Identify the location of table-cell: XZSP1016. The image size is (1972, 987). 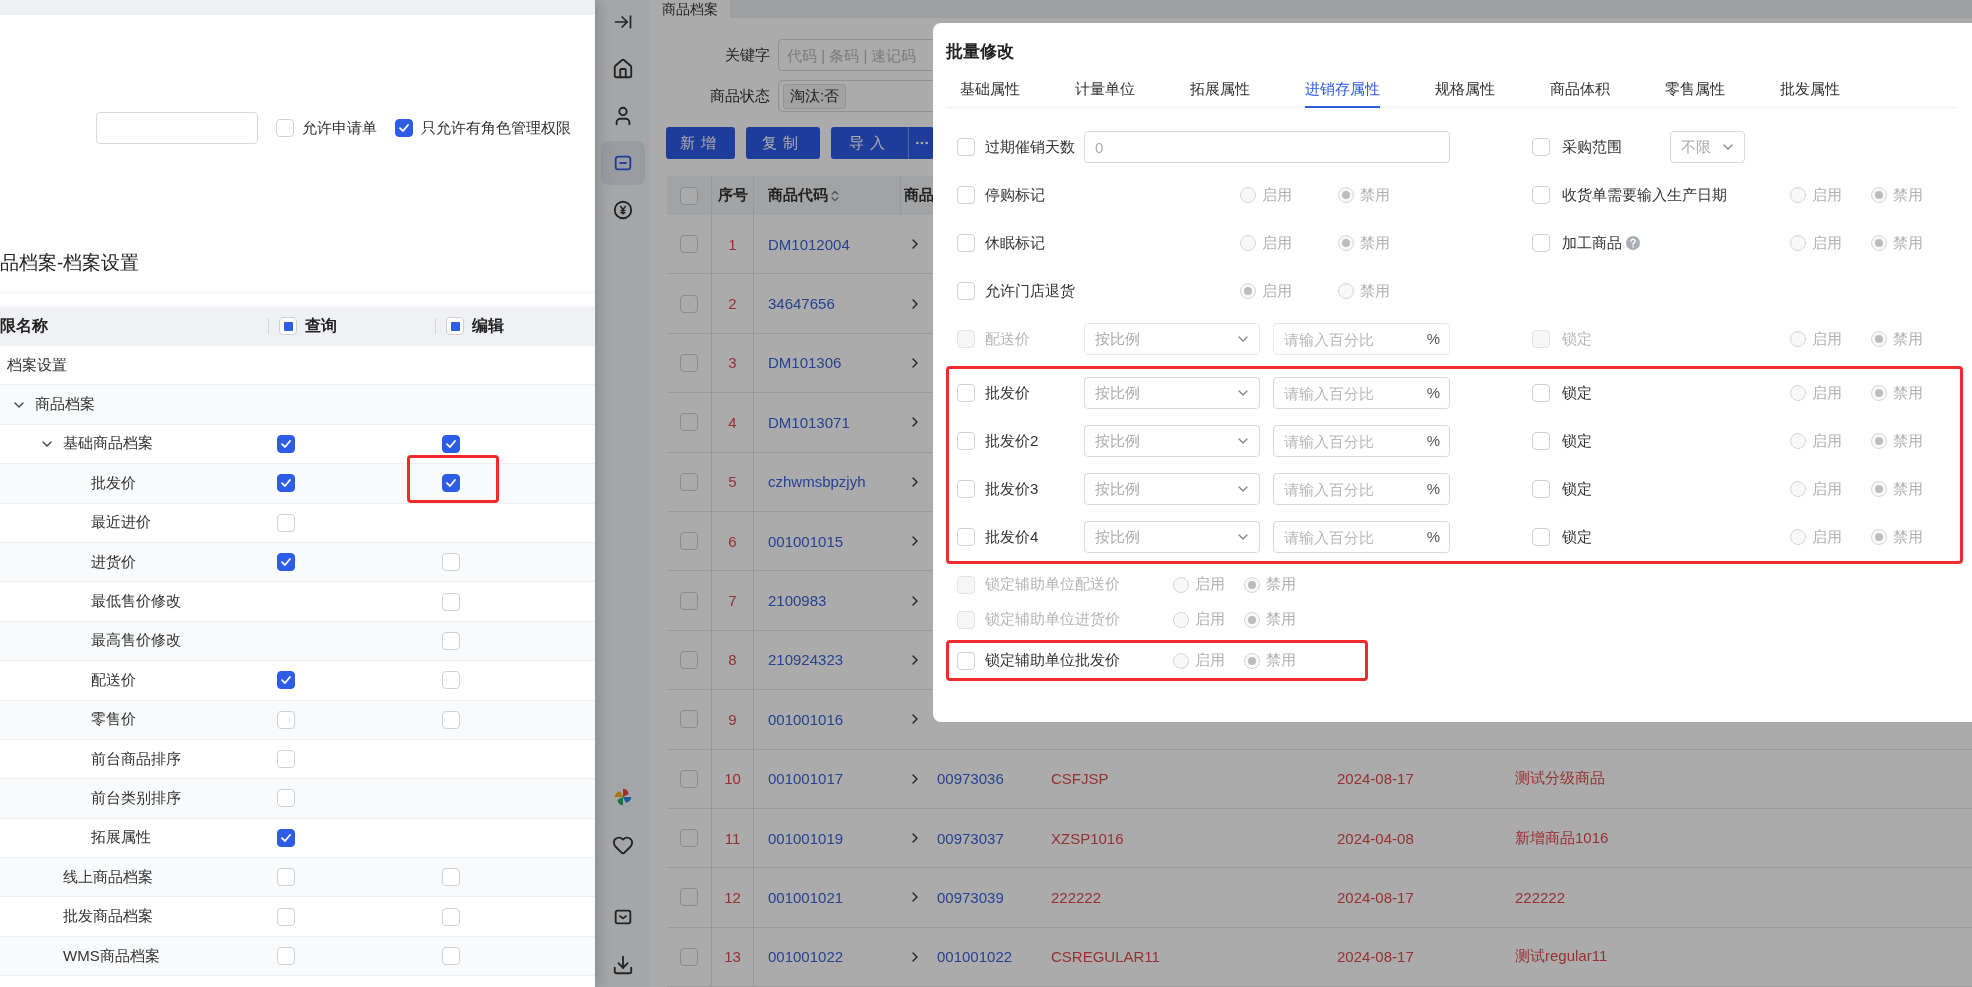
(1087, 838).